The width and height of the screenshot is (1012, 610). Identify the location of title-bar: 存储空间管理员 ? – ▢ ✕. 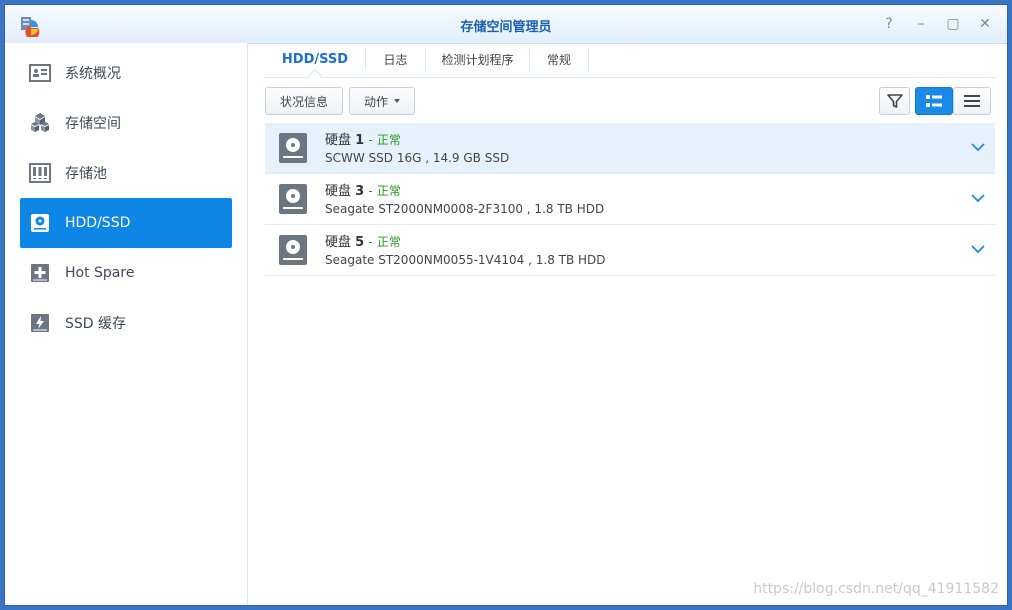
(506, 24).